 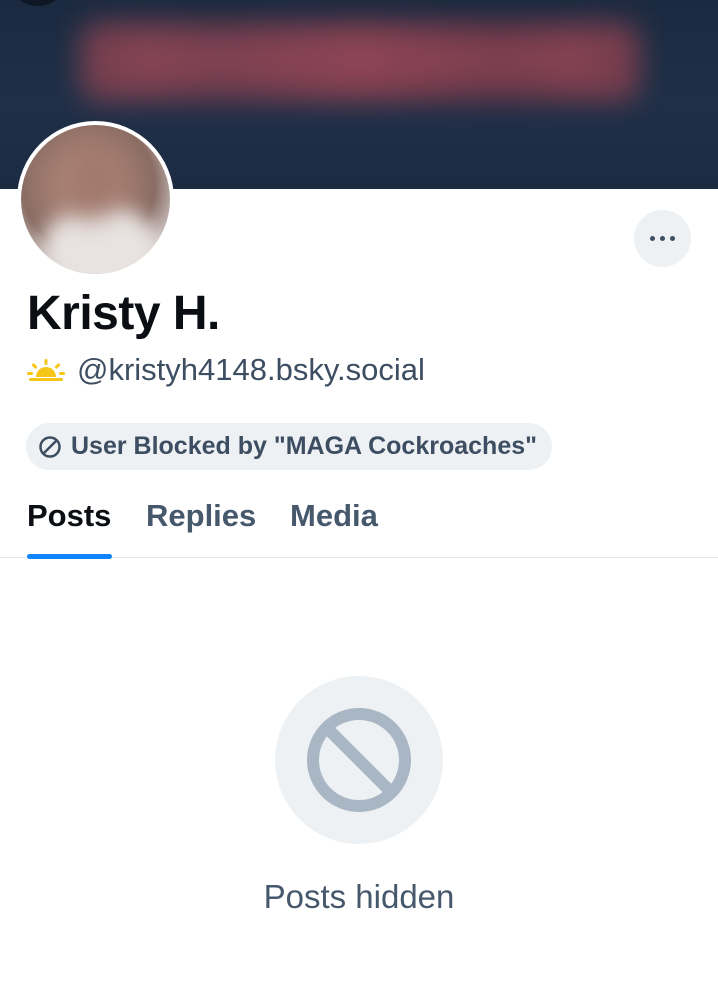 I want to click on profile-tabs: Posts Replies Media, so click(x=359, y=523).